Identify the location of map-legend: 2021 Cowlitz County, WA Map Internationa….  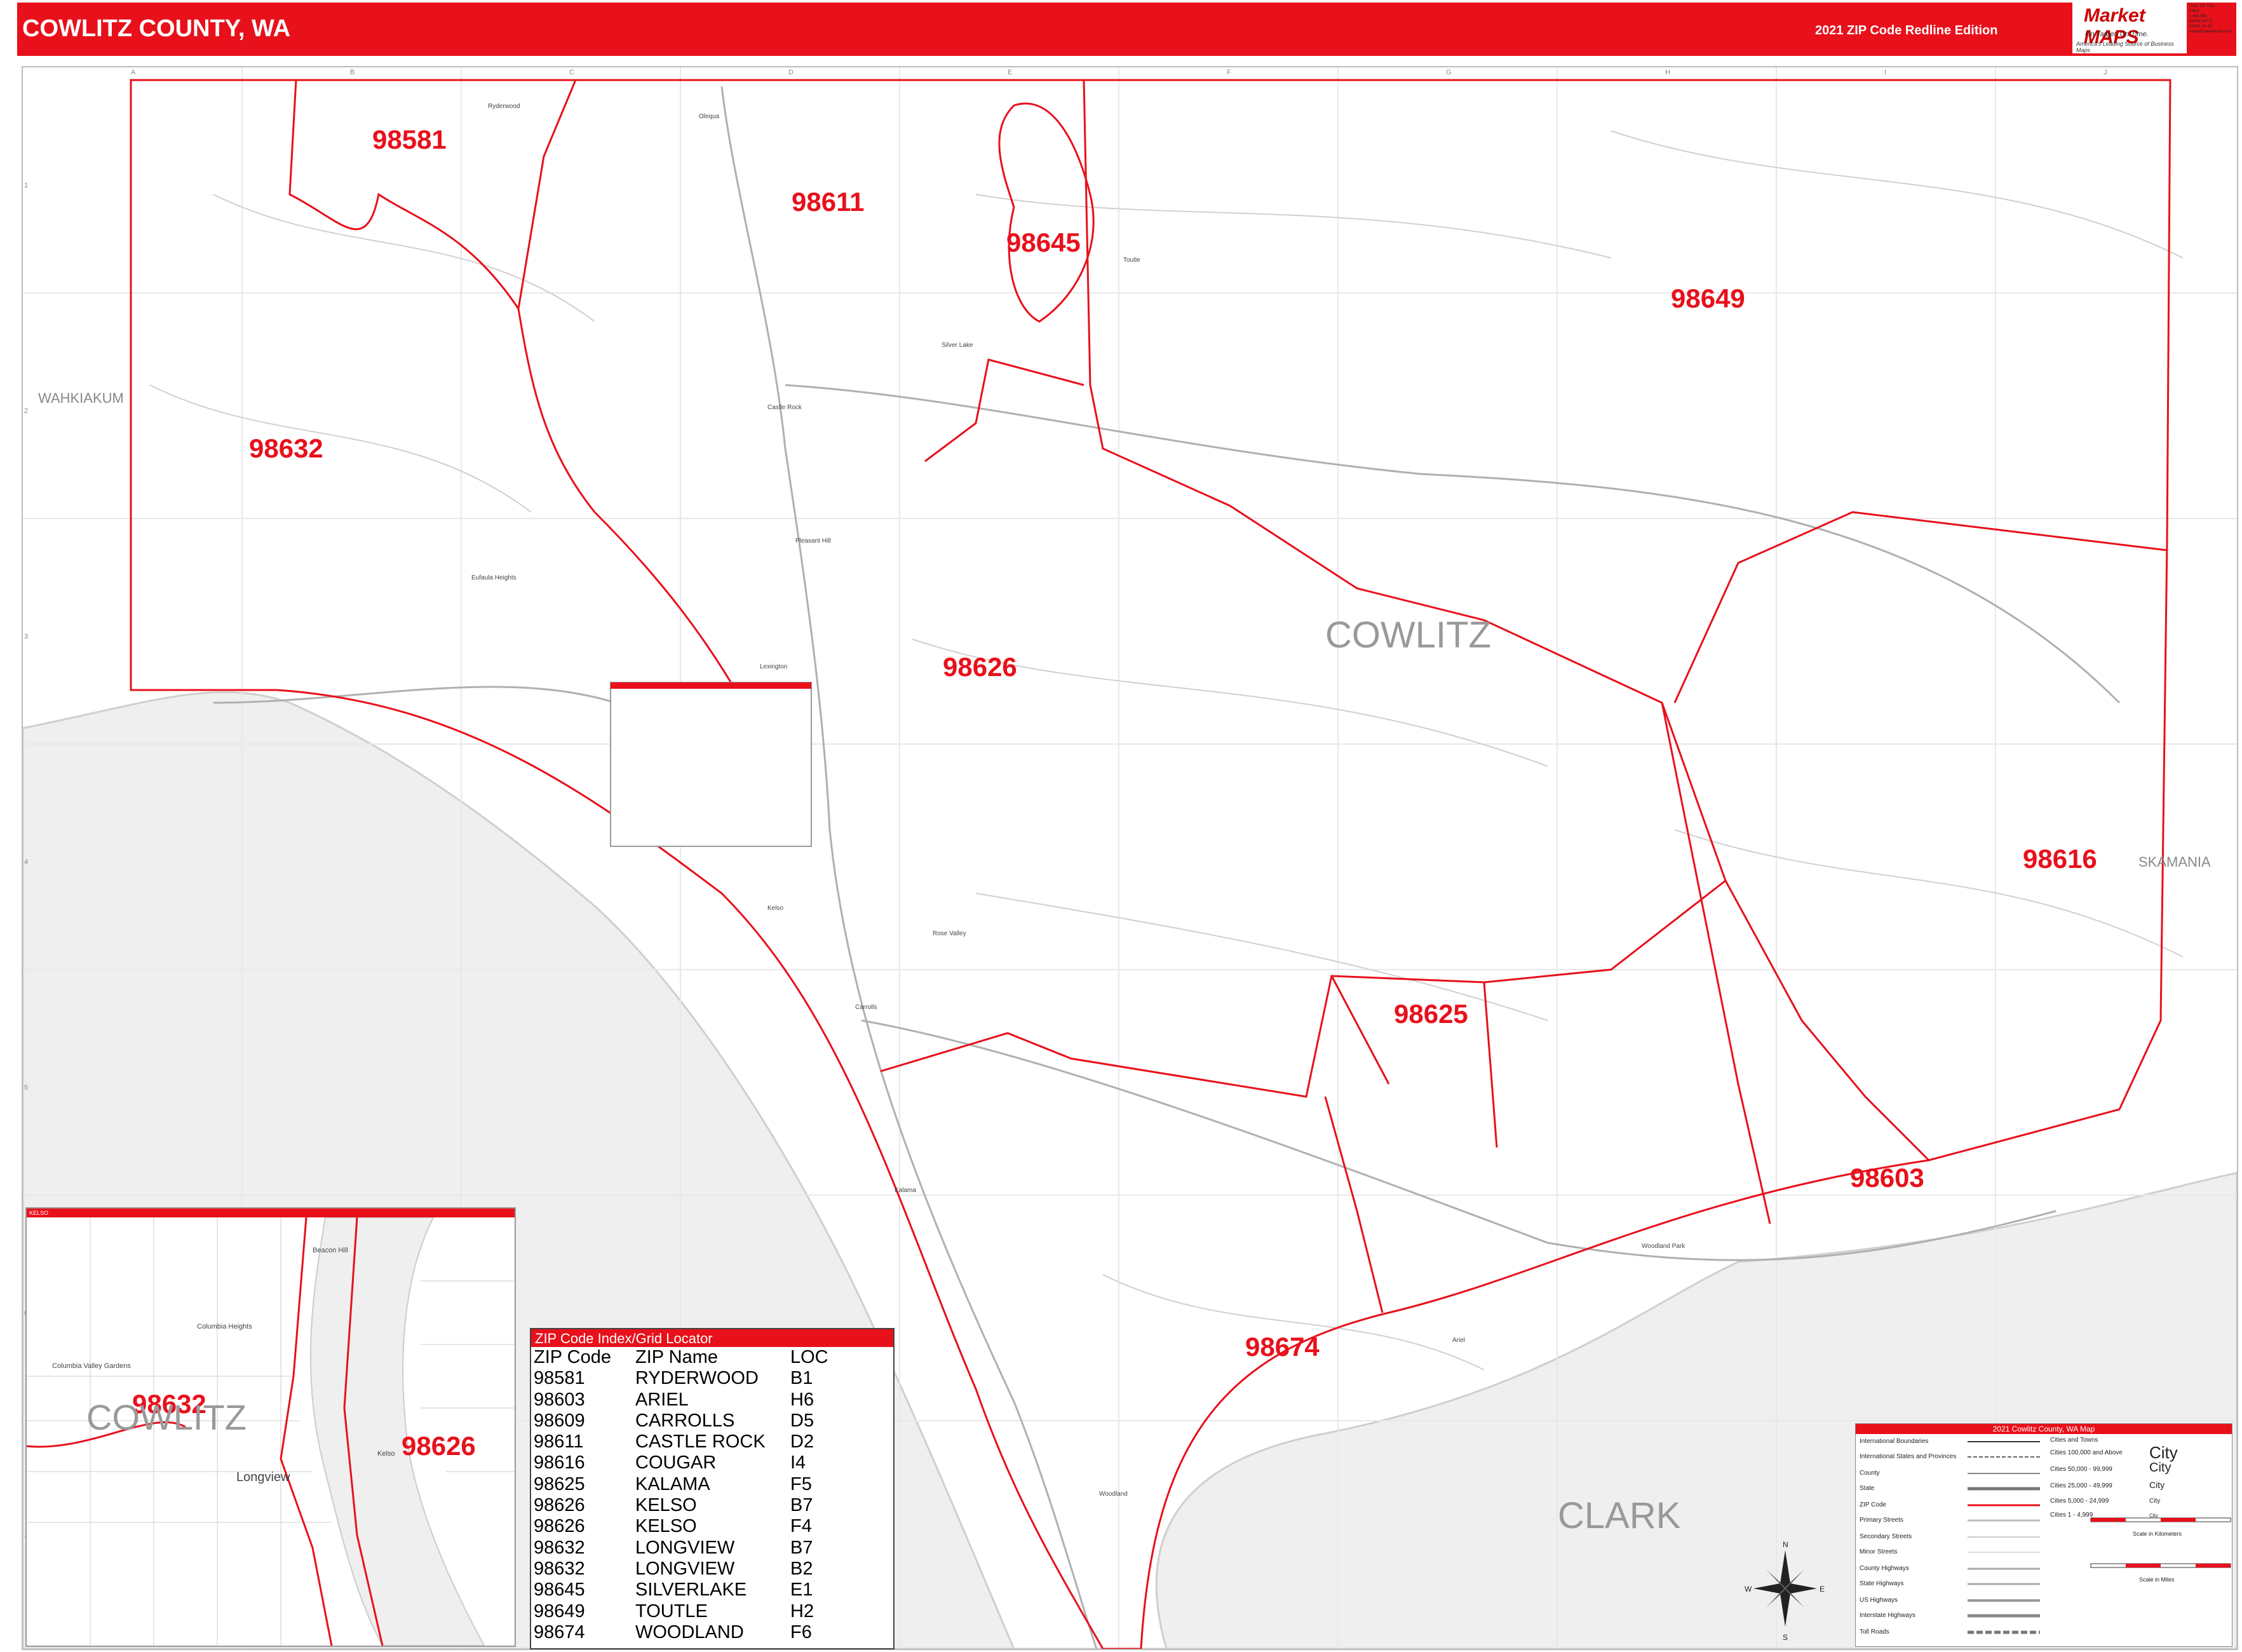
(2043, 1535).